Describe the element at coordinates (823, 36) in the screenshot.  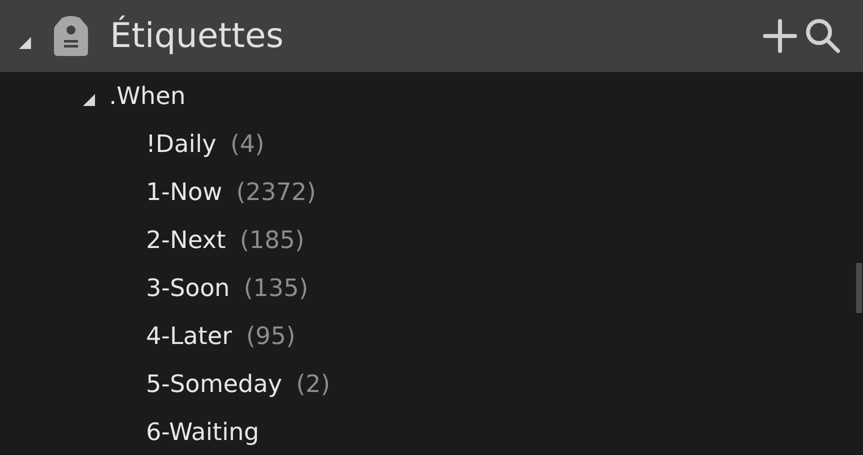
I see `search-button` at that location.